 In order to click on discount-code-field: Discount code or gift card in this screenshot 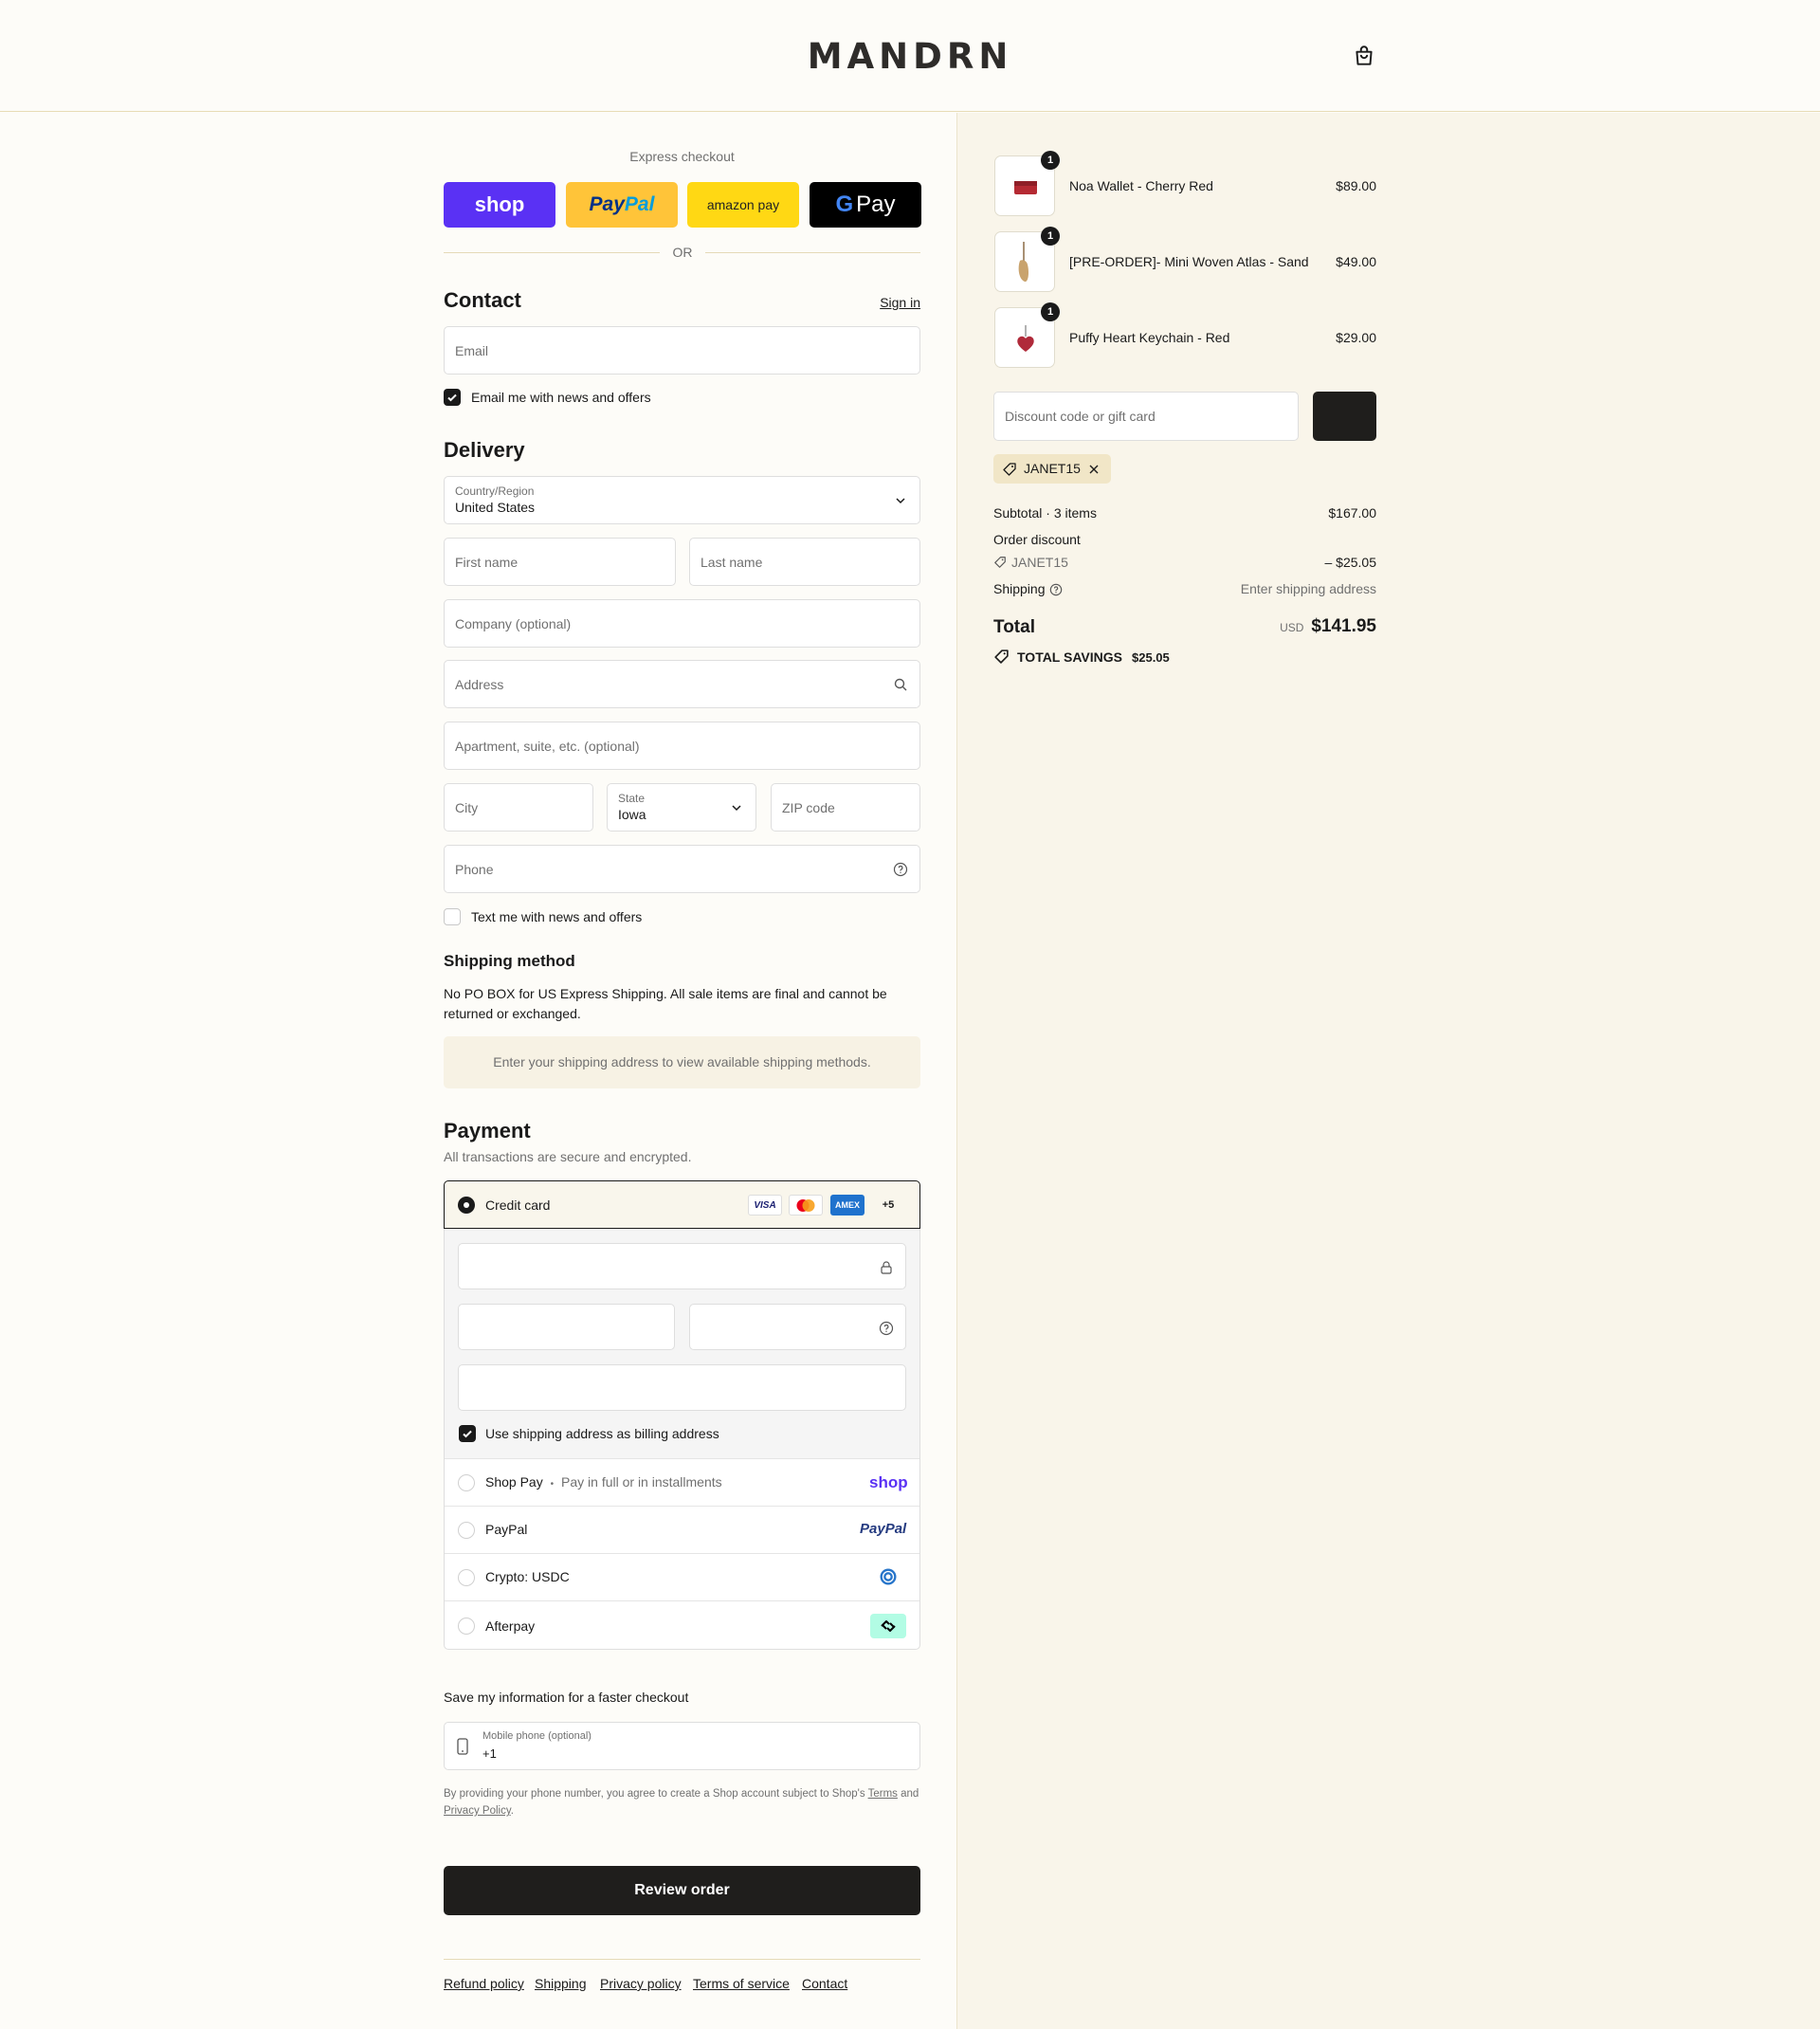, I will do `click(1146, 416)`.